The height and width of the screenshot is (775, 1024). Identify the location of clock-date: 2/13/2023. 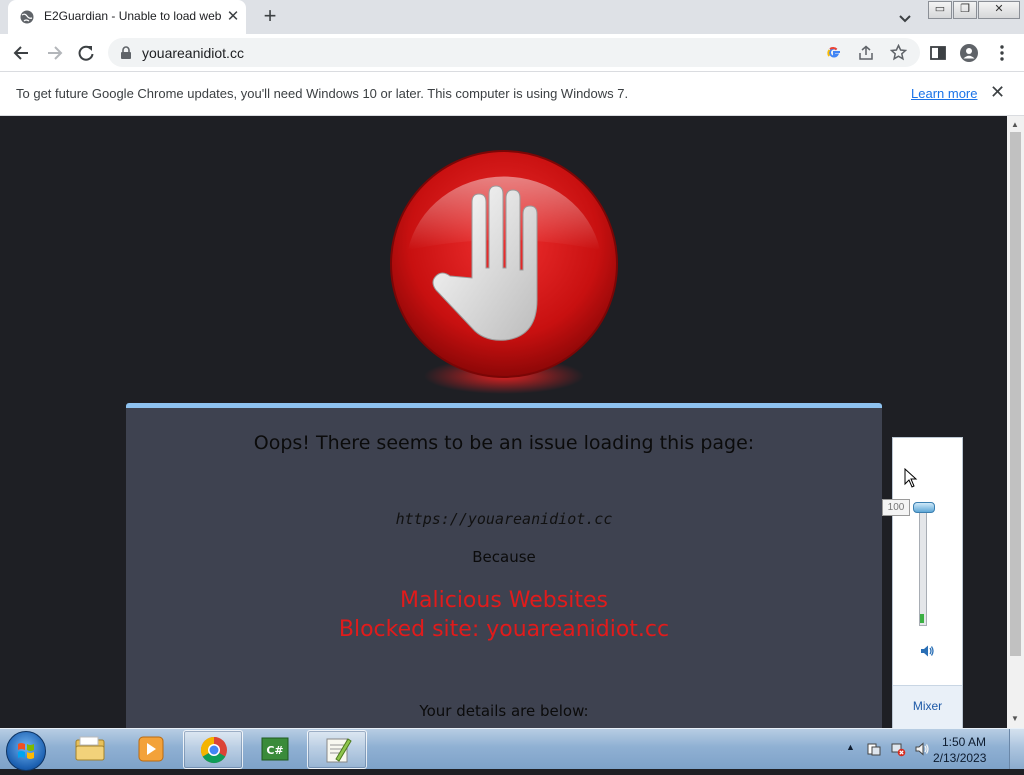
(959, 758).